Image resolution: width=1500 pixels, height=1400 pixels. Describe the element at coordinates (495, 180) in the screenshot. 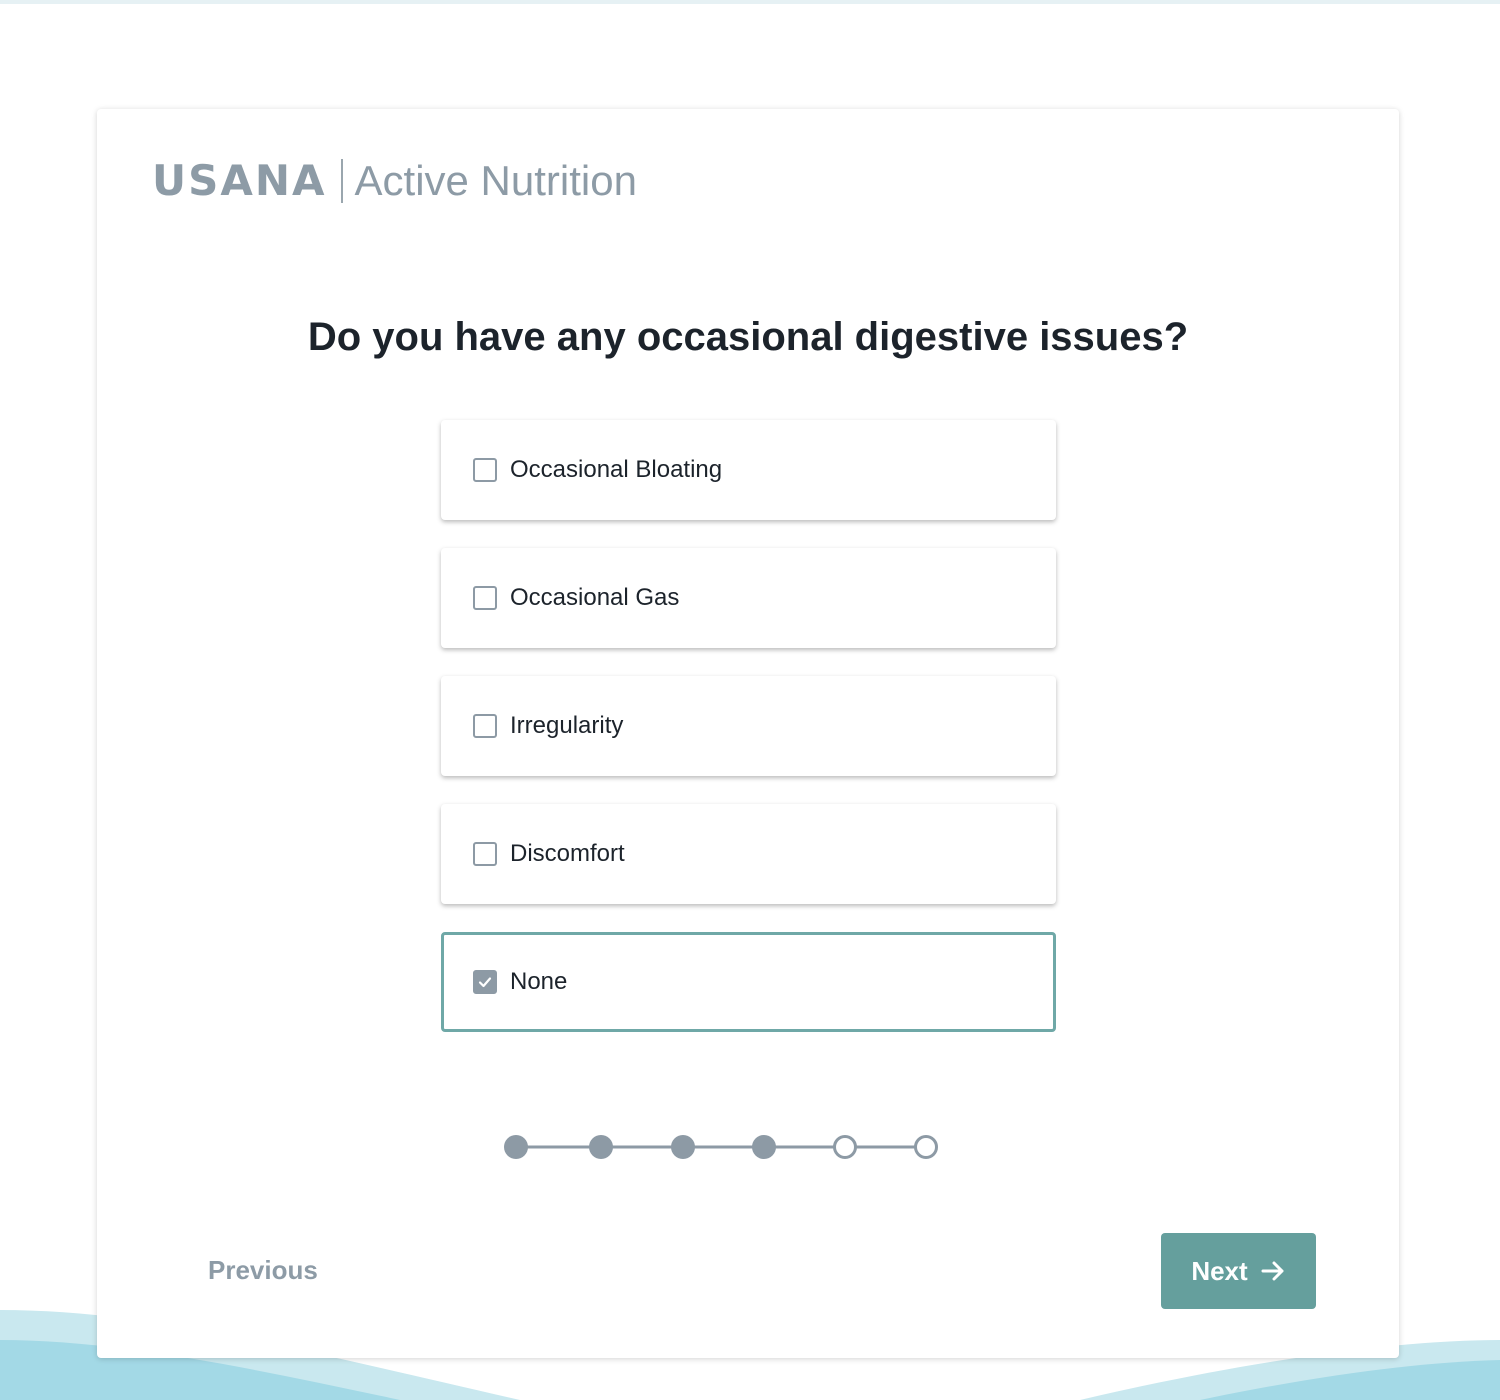

I see `brand-subtitle: Active Nutrition` at that location.